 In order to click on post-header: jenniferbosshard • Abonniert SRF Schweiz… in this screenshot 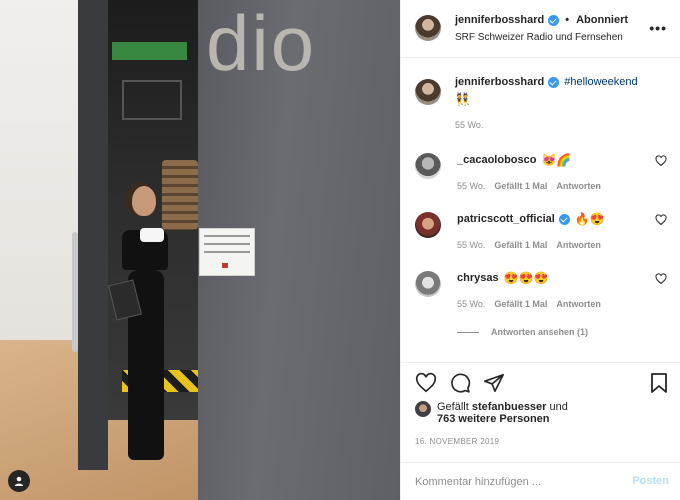, I will do `click(540, 29)`.